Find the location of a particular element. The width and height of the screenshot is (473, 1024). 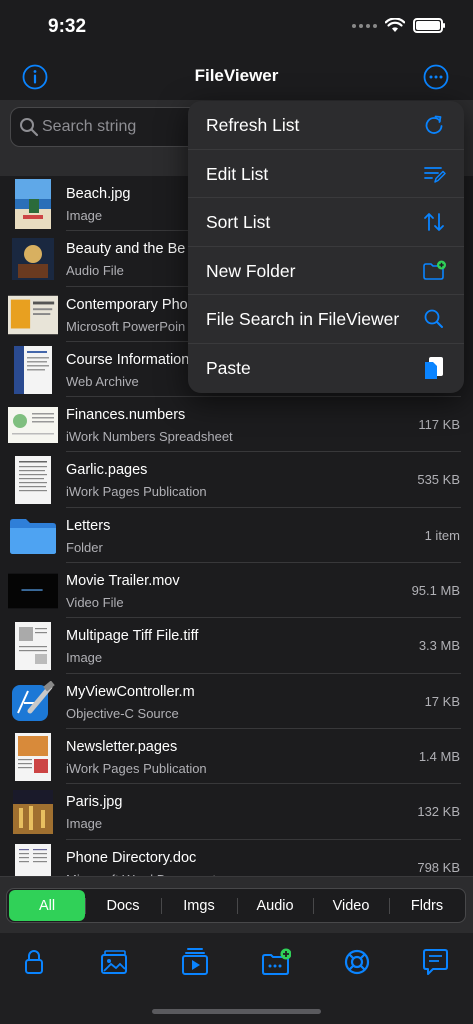

feedback-message-icon is located at coordinates (435, 962).